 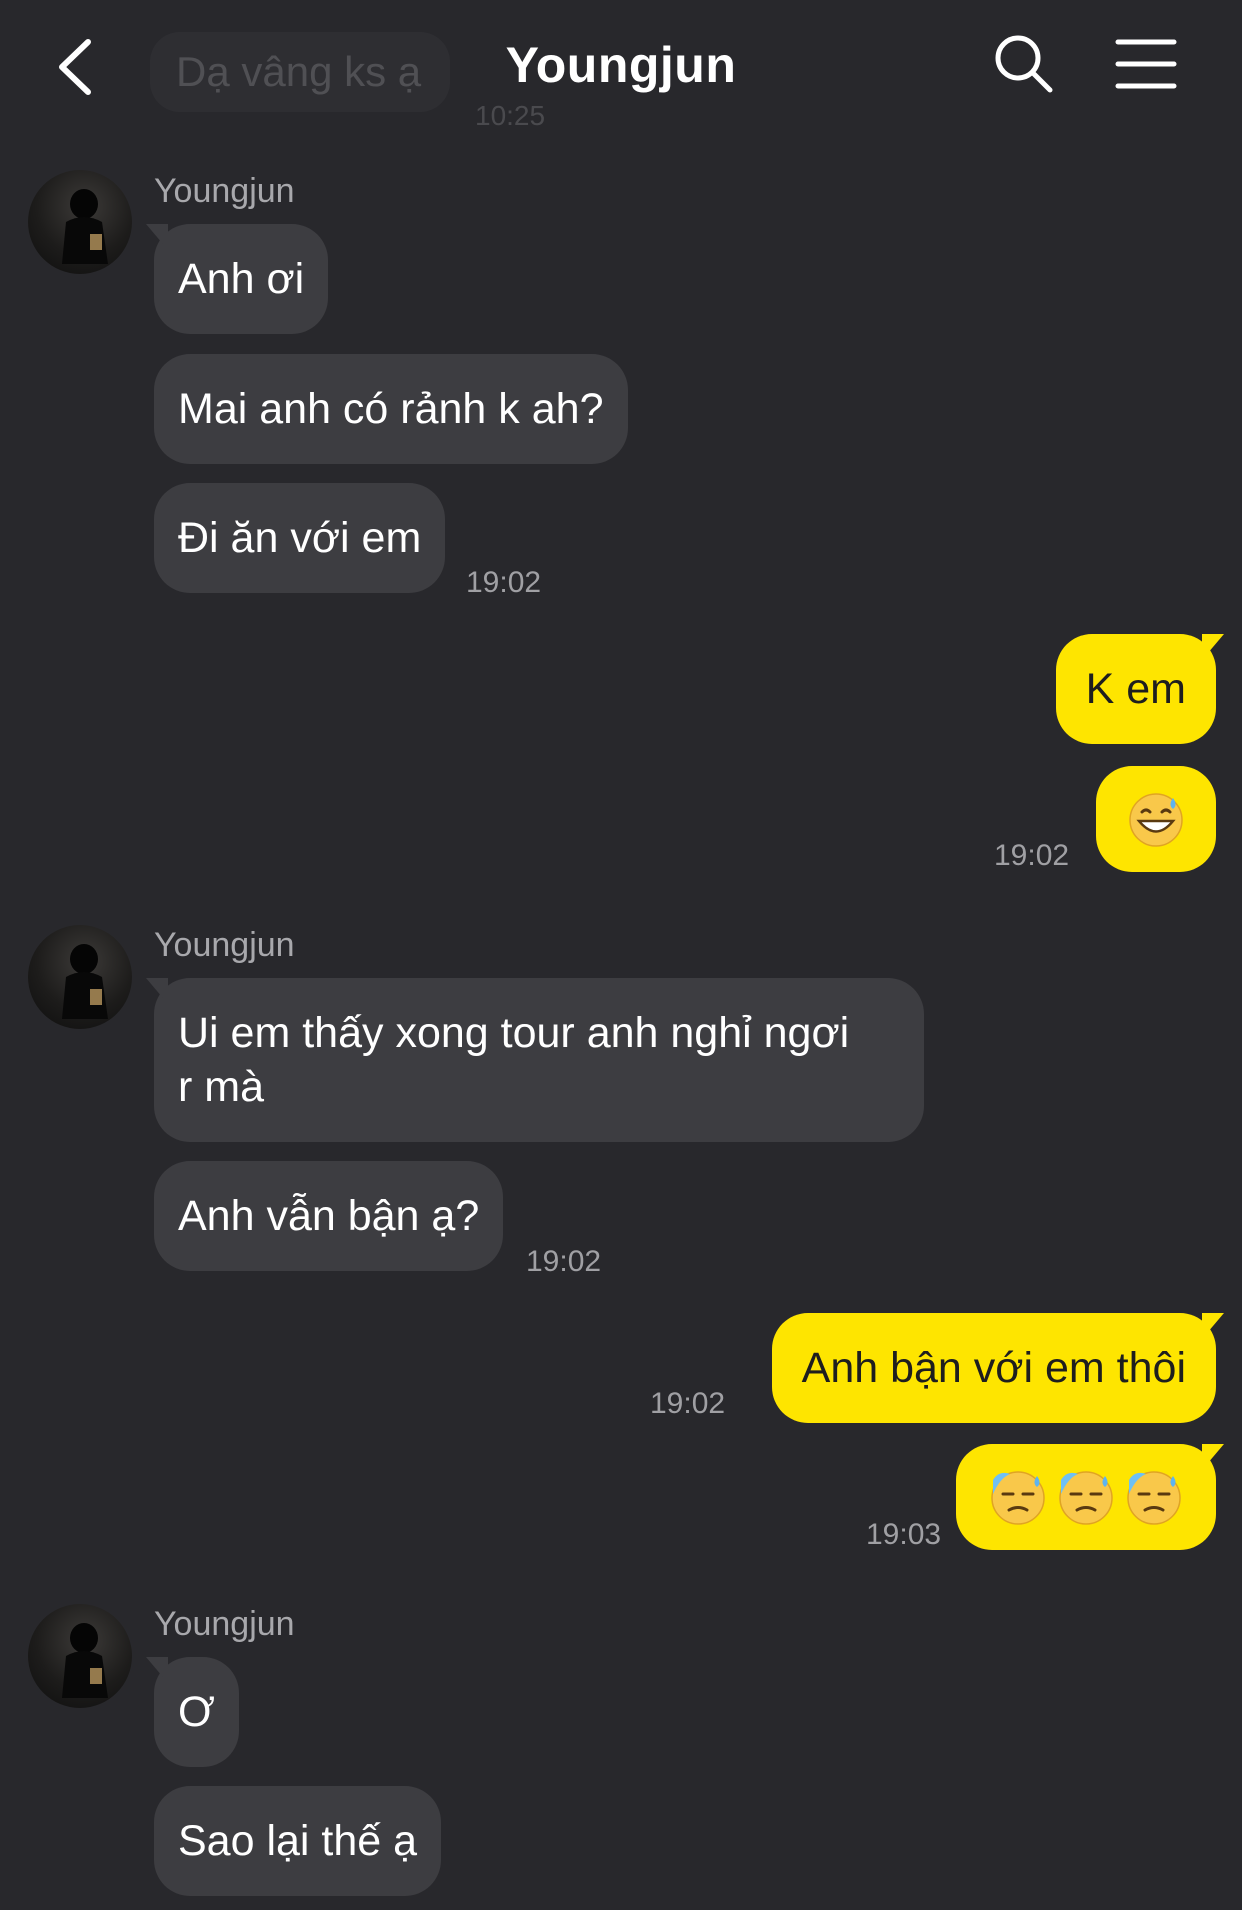 What do you see at coordinates (221, 1087) in the screenshot?
I see `message-text-line: r mà` at bounding box center [221, 1087].